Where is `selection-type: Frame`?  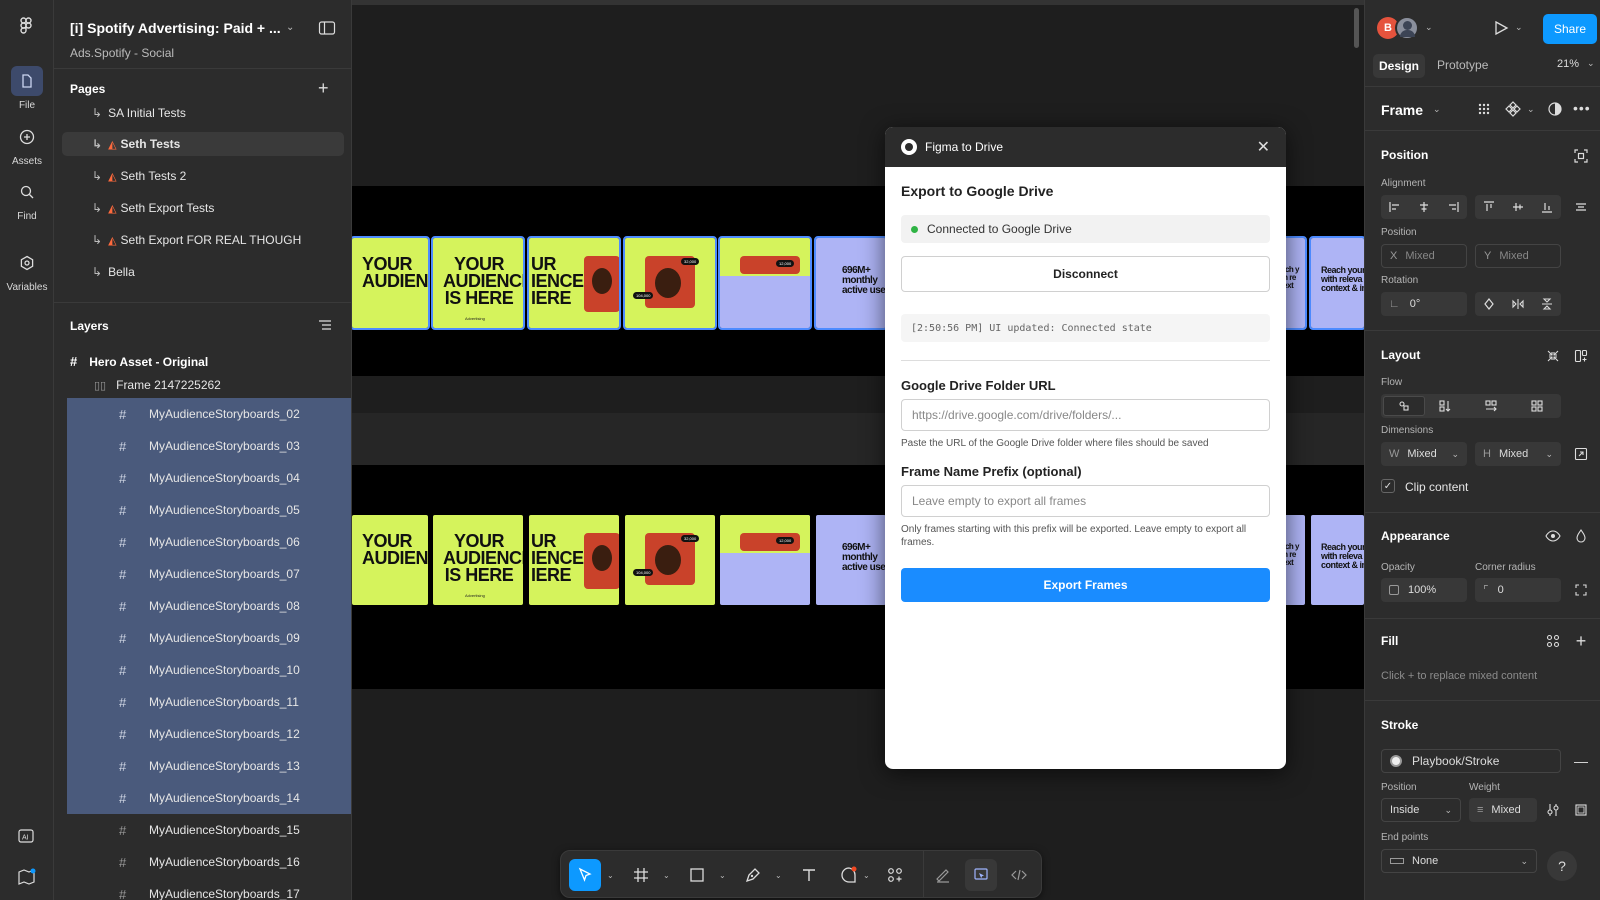 selection-type: Frame is located at coordinates (1402, 110).